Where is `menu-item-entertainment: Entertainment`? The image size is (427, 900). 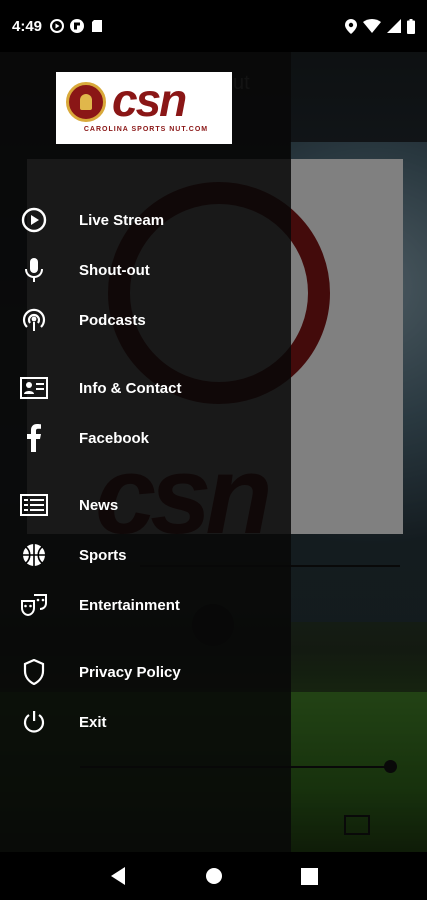
menu-item-entertainment: Entertainment is located at coordinates (145, 605).